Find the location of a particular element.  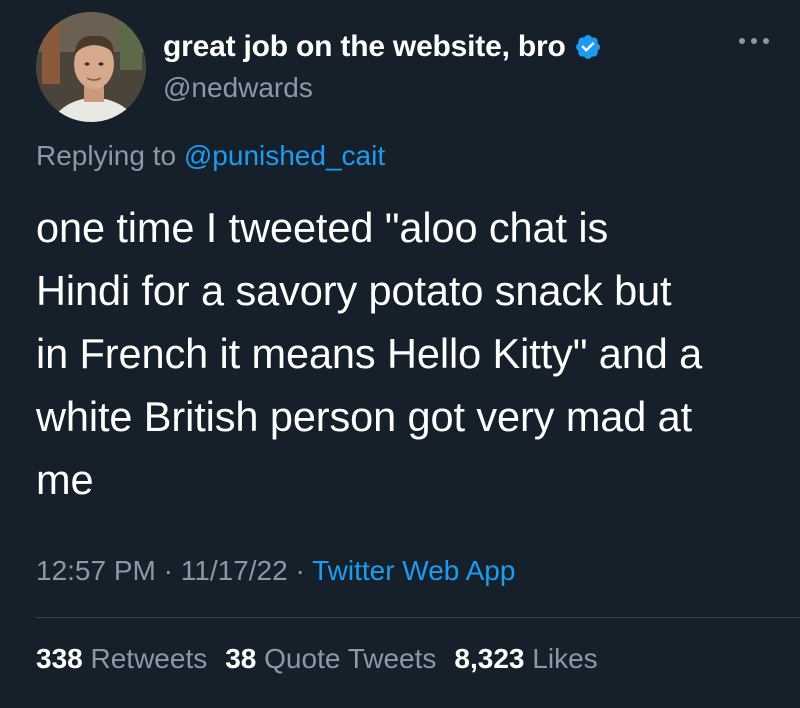

tweet-meta: 12:57 PM · 11/17/22 · Twitter Web App is located at coordinates (275, 571).